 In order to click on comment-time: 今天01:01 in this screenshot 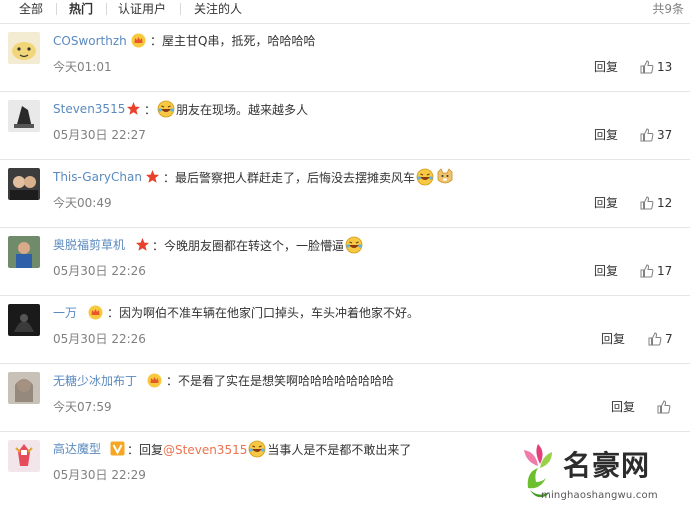, I will do `click(82, 67)`.